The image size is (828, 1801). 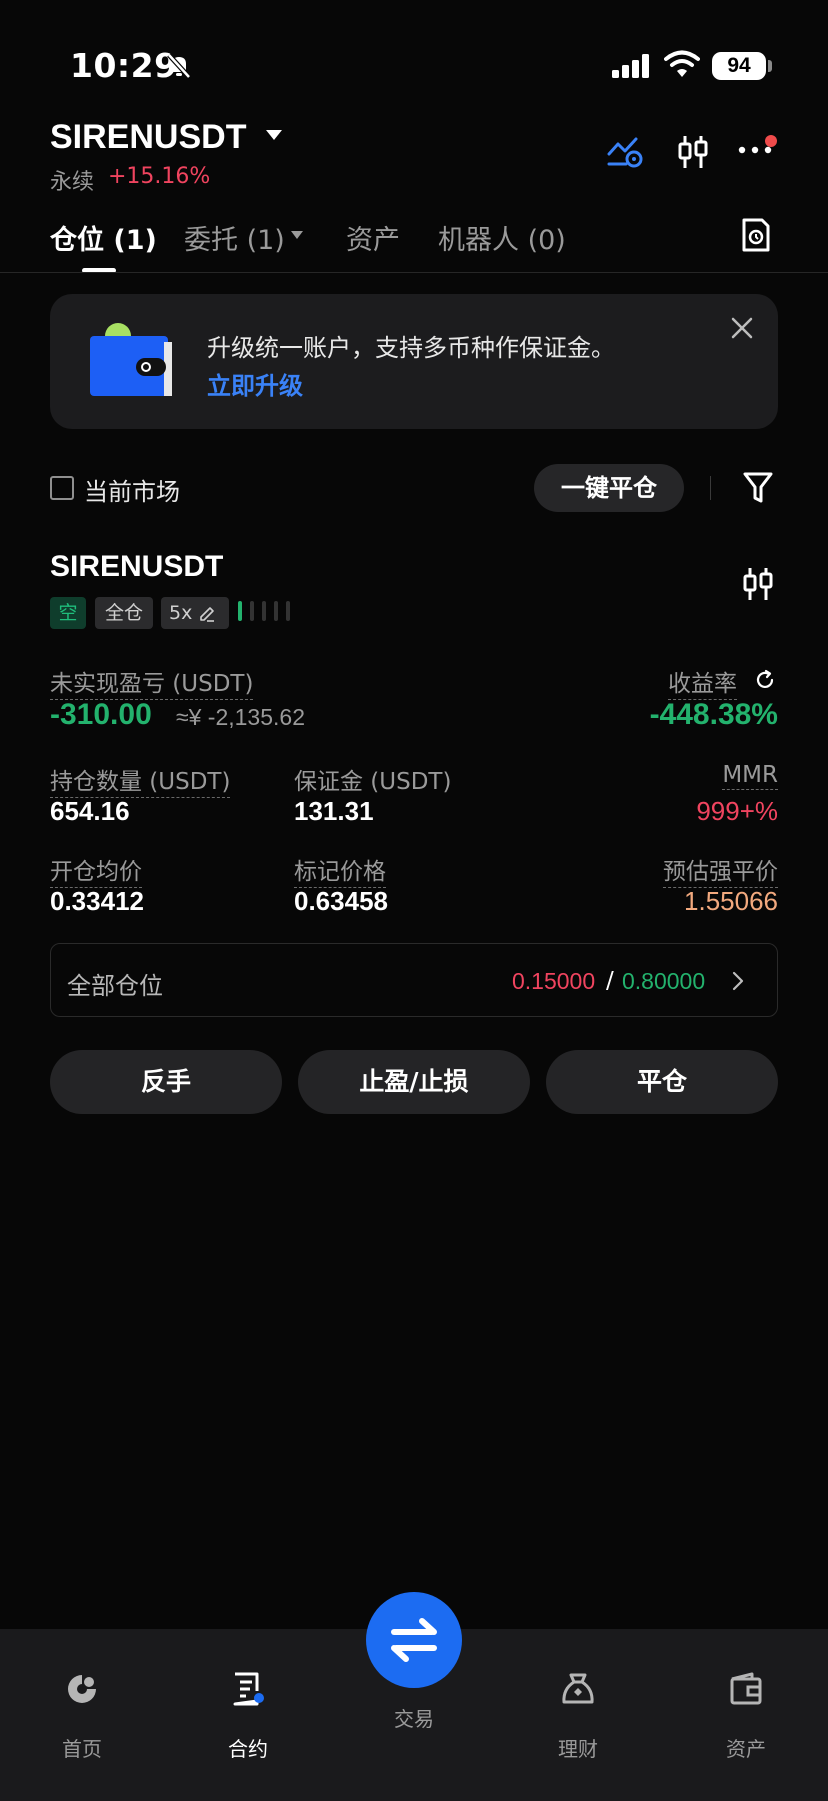 What do you see at coordinates (90, 811) in the screenshot?
I see `position-size-value: 654.16` at bounding box center [90, 811].